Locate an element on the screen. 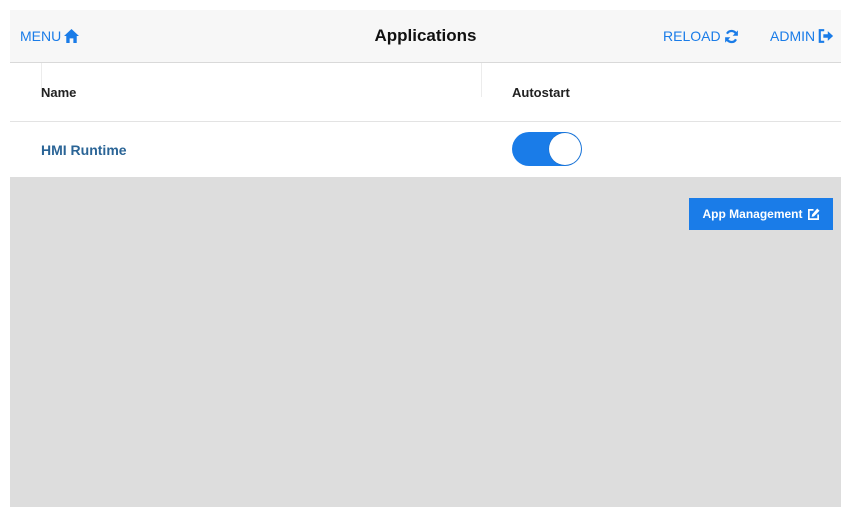 Image resolution: width=841 pixels, height=507 pixels. autostart-toggle is located at coordinates (547, 149).